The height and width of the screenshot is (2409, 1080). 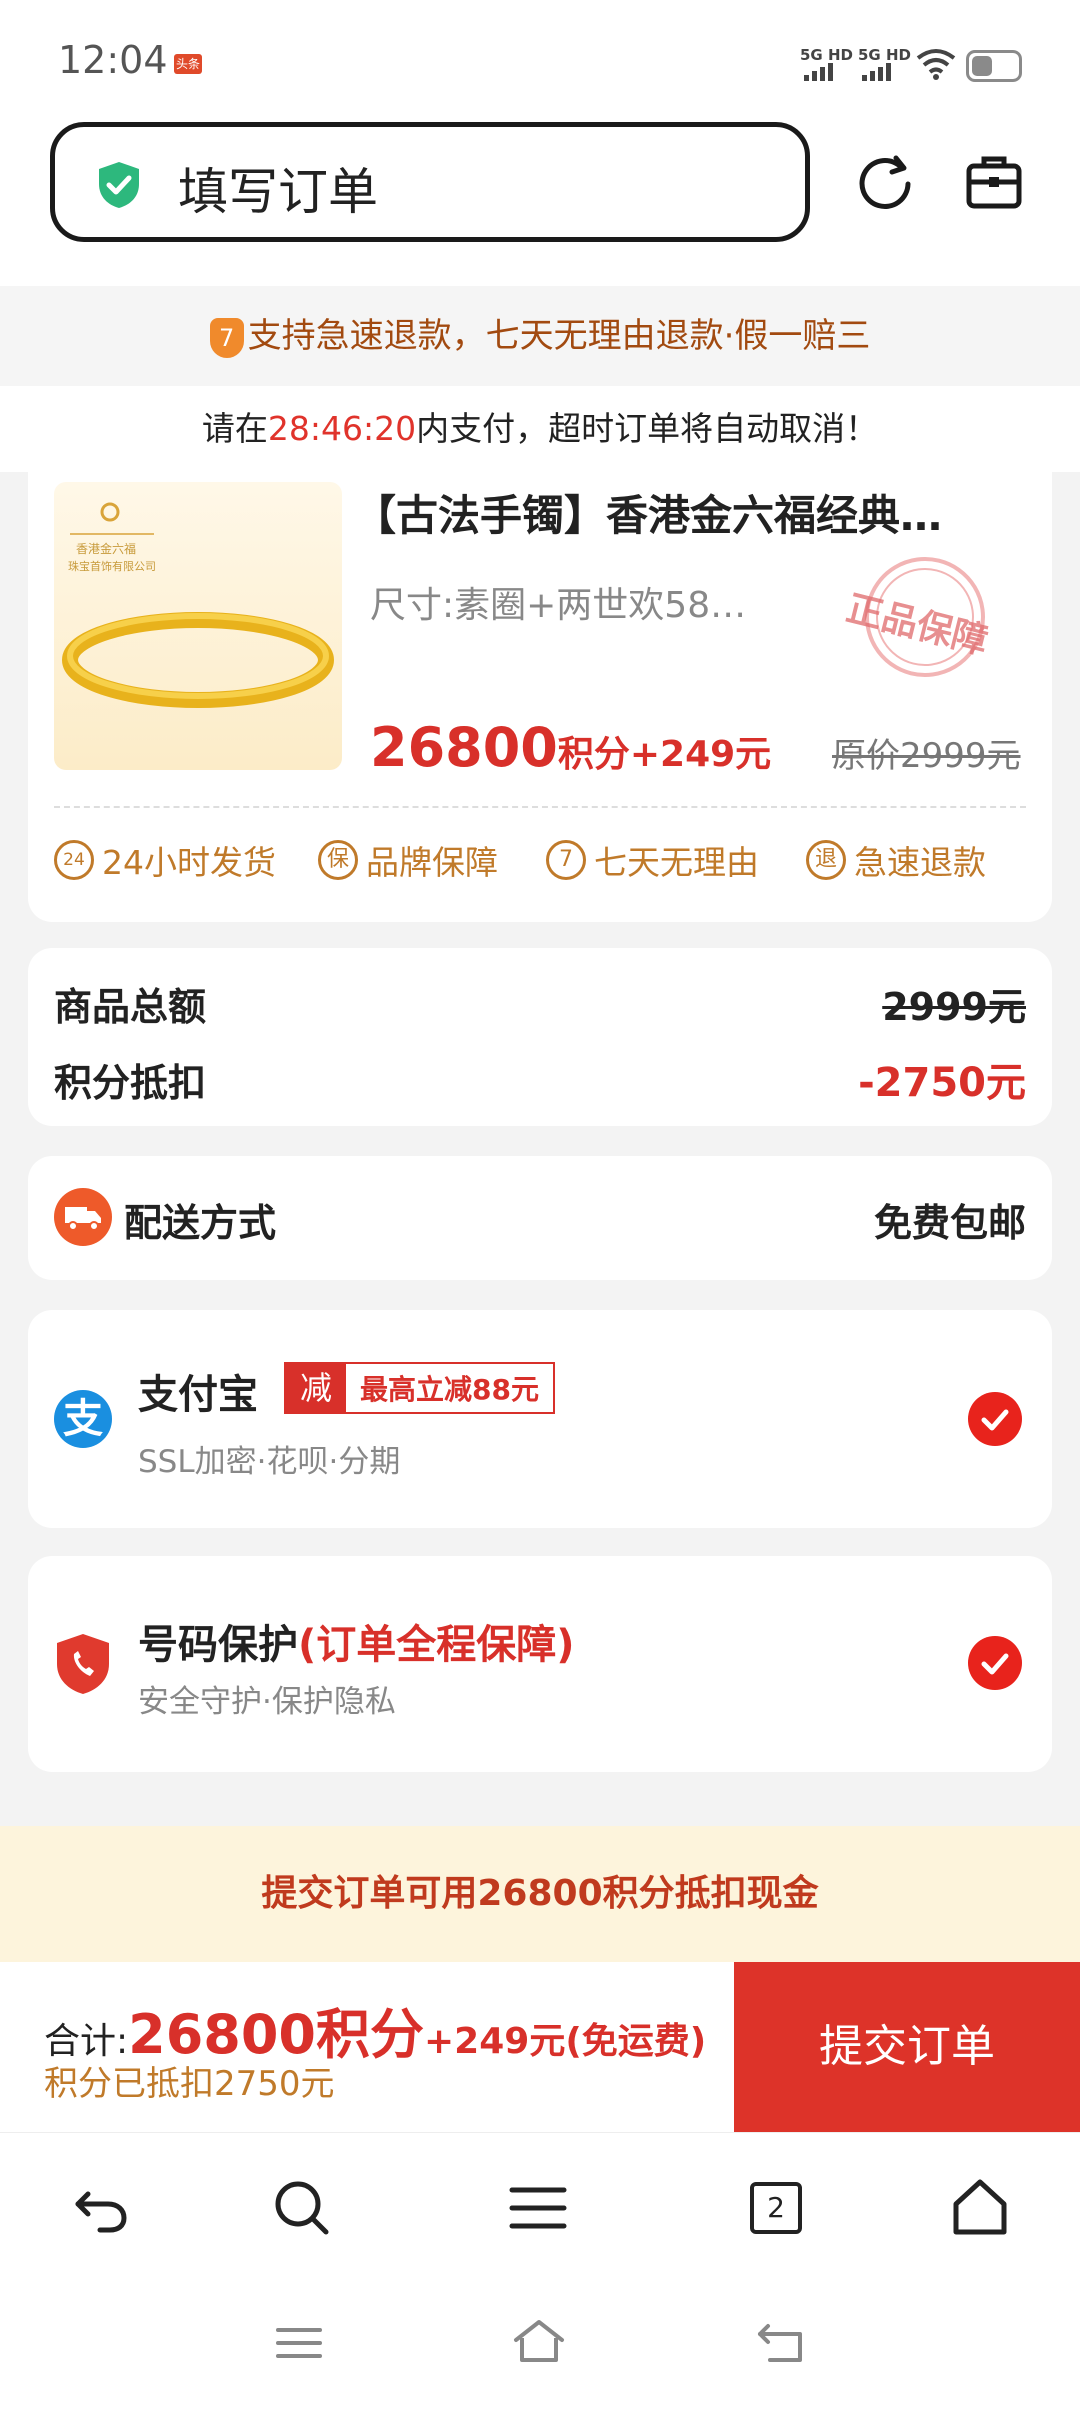 I want to click on service-label: 24小时发货, so click(x=189, y=862).